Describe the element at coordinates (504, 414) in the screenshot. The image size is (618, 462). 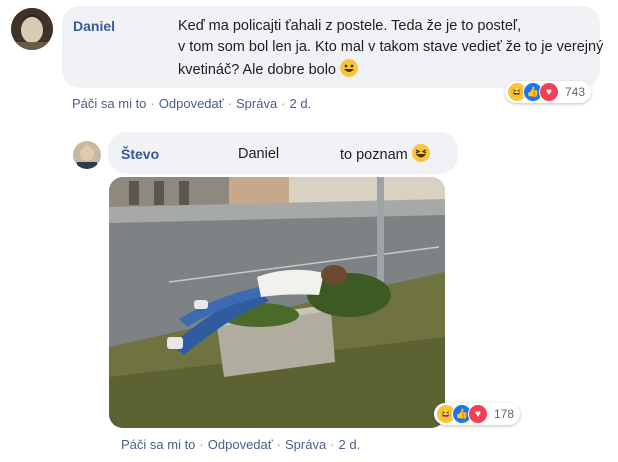
I see `reaction-count: 178` at that location.